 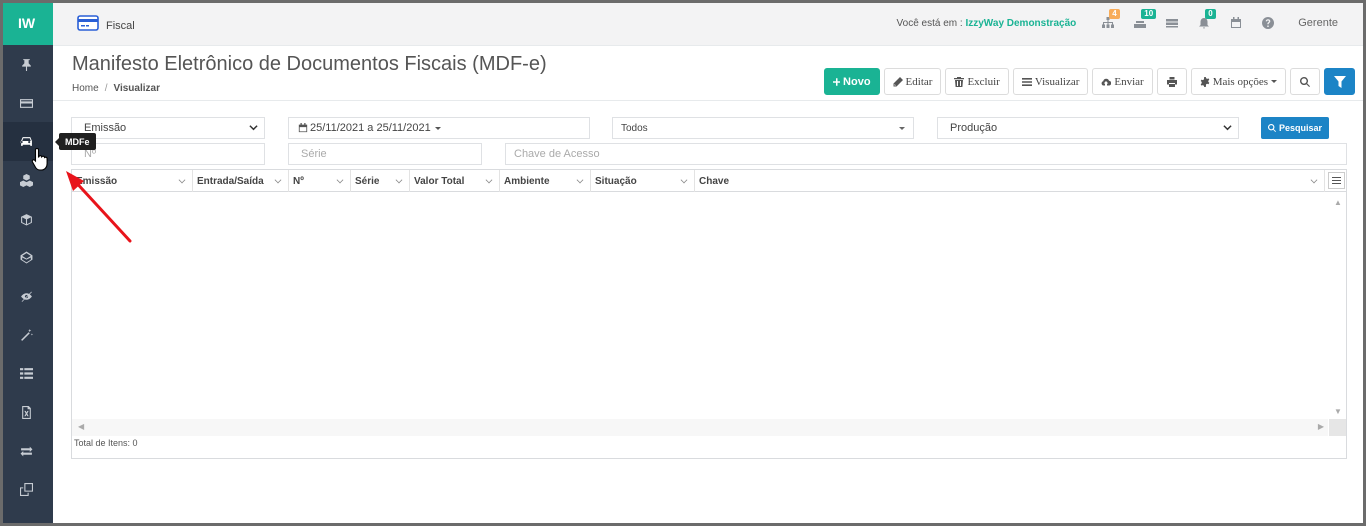 I want to click on column-label: Nº, so click(x=298, y=181).